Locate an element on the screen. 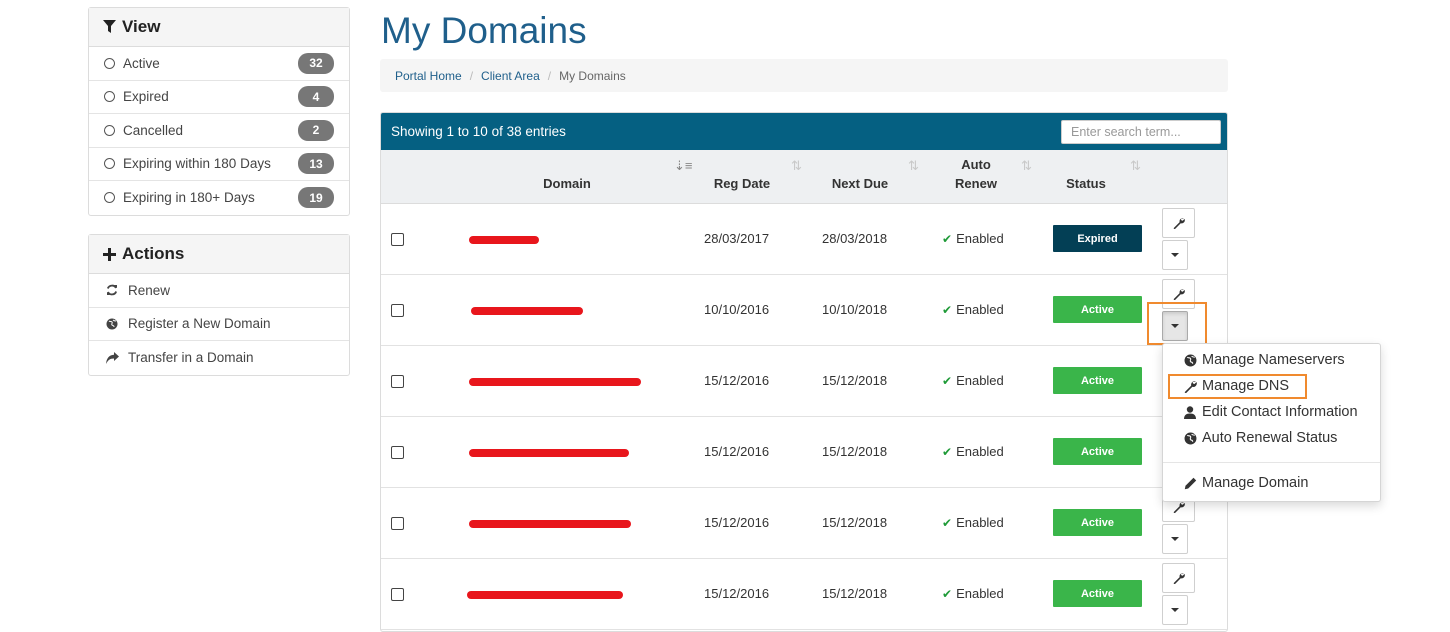 The height and width of the screenshot is (632, 1450). view-filter-label: Expiring within 180 Days is located at coordinates (197, 164).